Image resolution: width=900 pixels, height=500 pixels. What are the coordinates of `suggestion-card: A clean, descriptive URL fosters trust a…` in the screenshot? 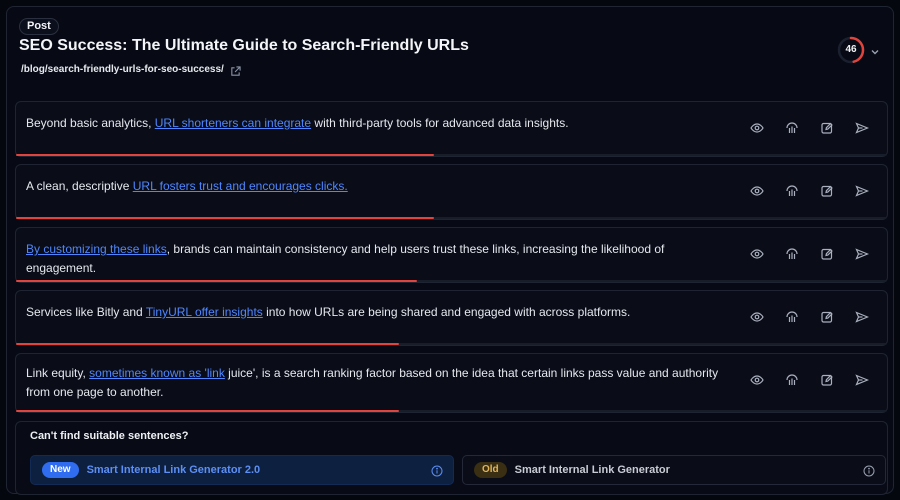 It's located at (451, 192).